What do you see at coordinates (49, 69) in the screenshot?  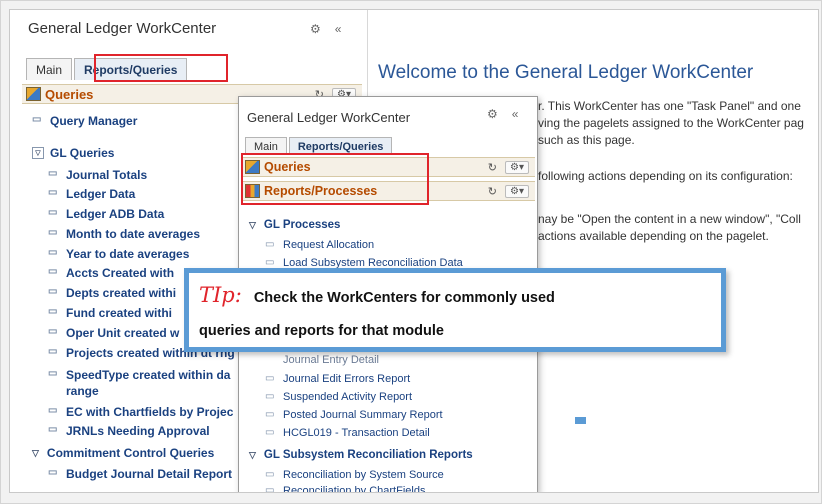 I see `tab-main: Main` at bounding box center [49, 69].